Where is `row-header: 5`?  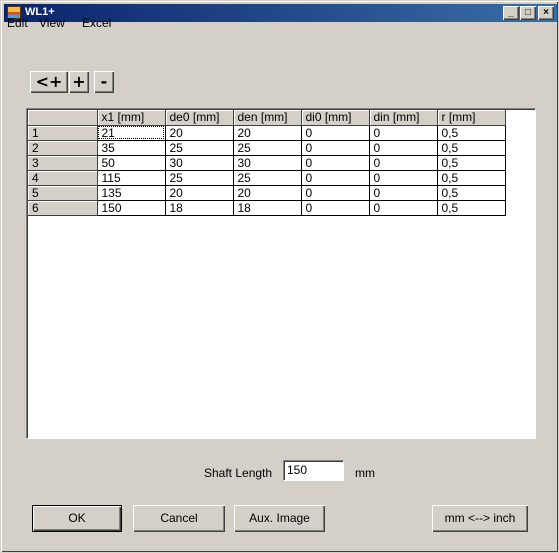
row-header: 5 is located at coordinates (63, 193).